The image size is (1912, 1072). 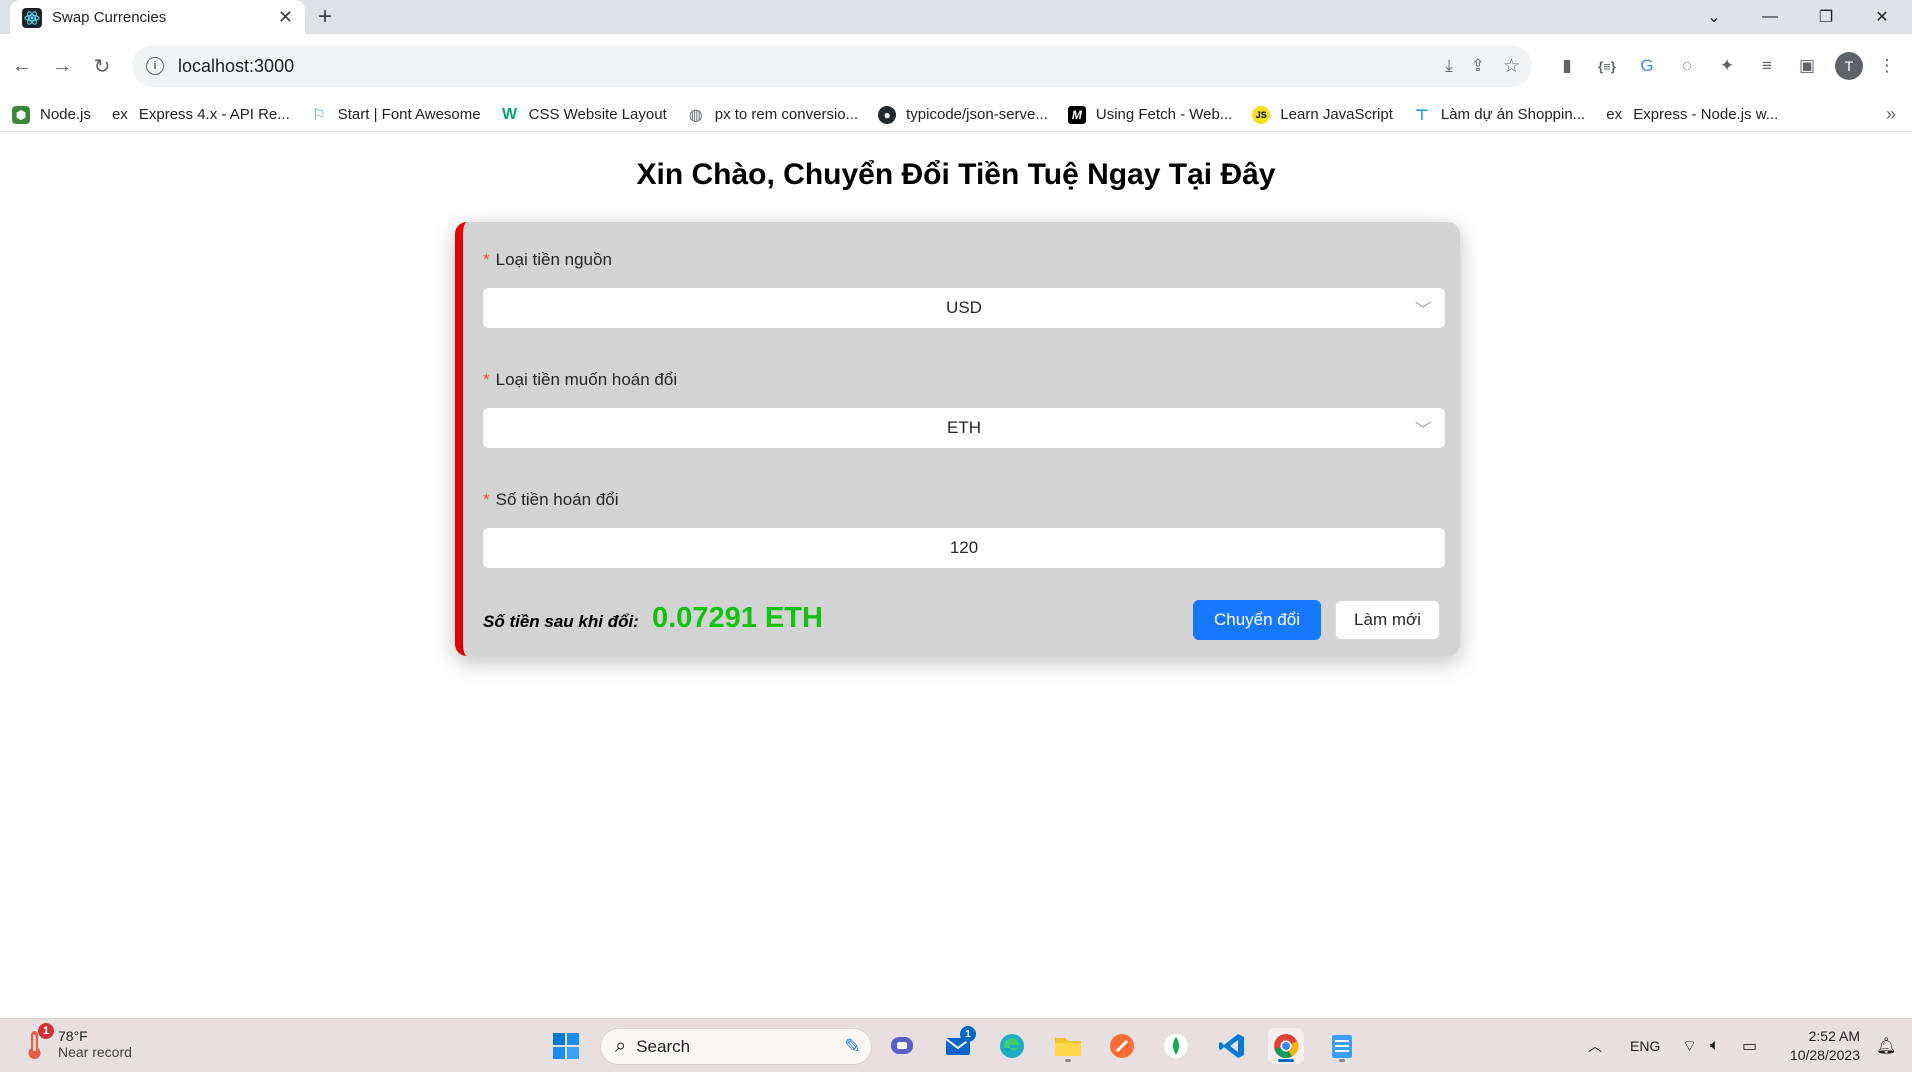 I want to click on chevron-down-icon: ﹀, so click(x=1422, y=430).